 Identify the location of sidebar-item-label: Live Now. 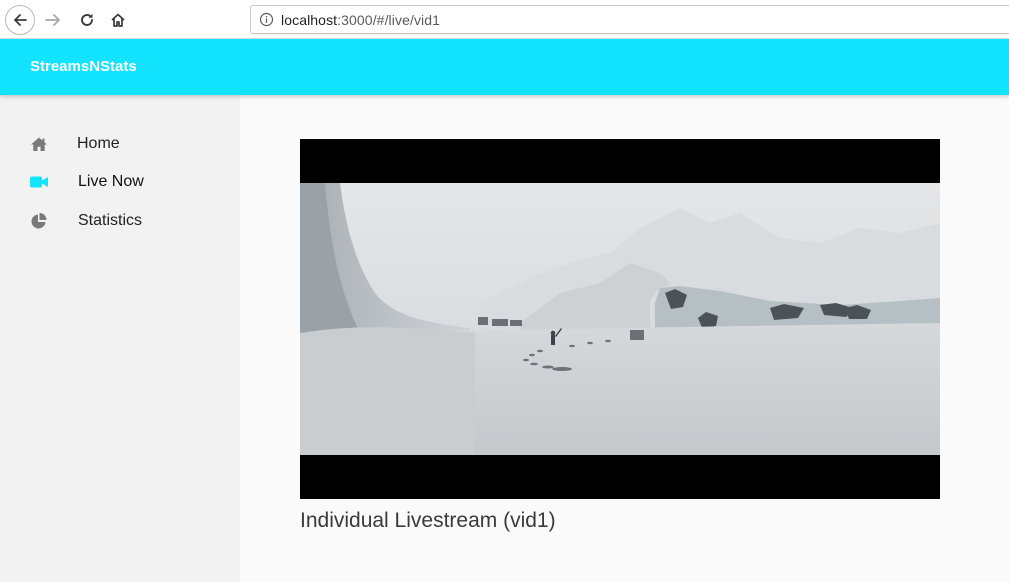
(111, 181).